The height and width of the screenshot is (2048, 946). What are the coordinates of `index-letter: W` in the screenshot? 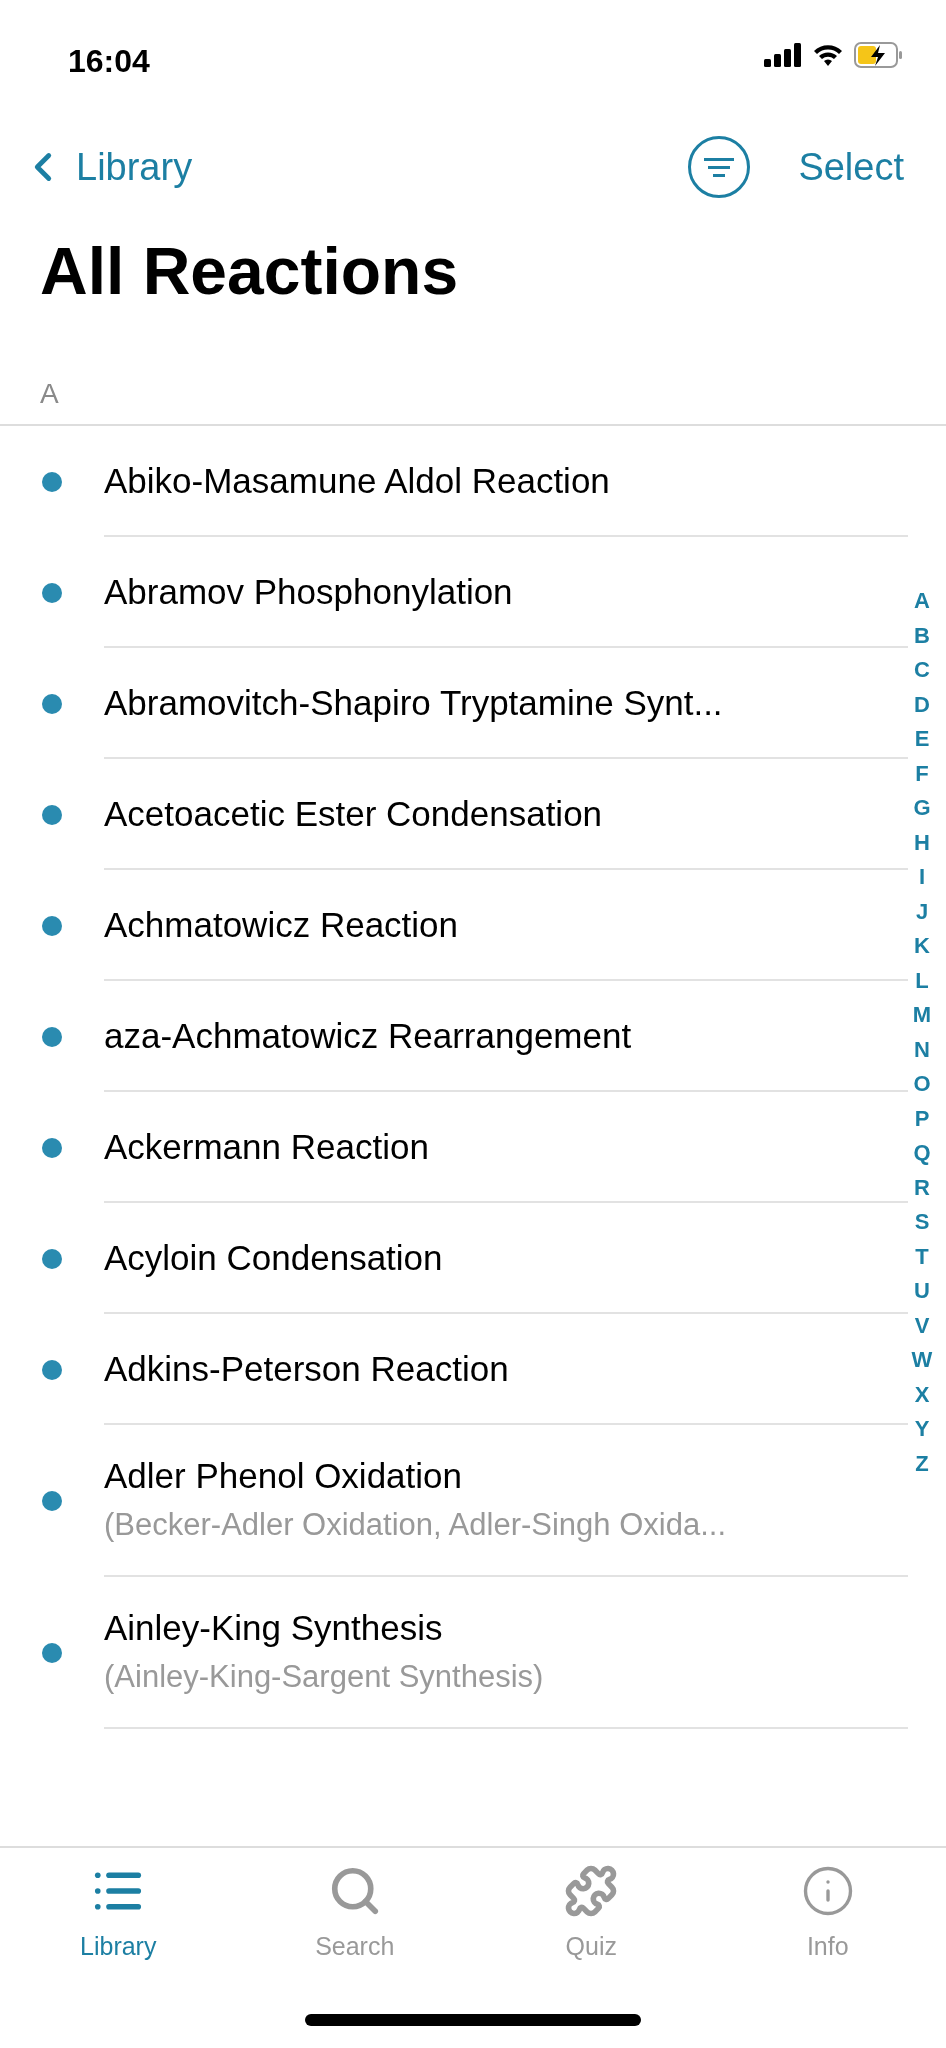 It's located at (922, 1360).